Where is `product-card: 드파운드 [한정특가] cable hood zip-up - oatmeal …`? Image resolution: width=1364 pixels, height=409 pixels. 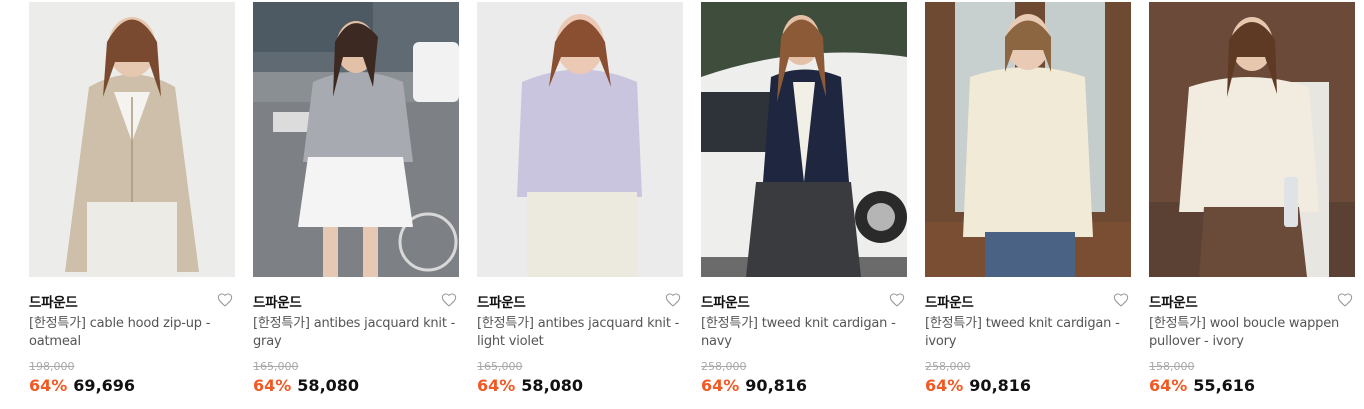
product-card: 드파운드 [한정특가] cable hood zip-up - oatmeal … is located at coordinates (132, 204).